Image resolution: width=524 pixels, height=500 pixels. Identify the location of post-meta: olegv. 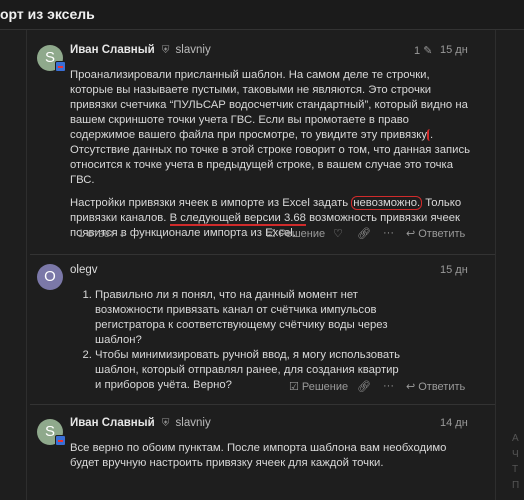
(84, 270).